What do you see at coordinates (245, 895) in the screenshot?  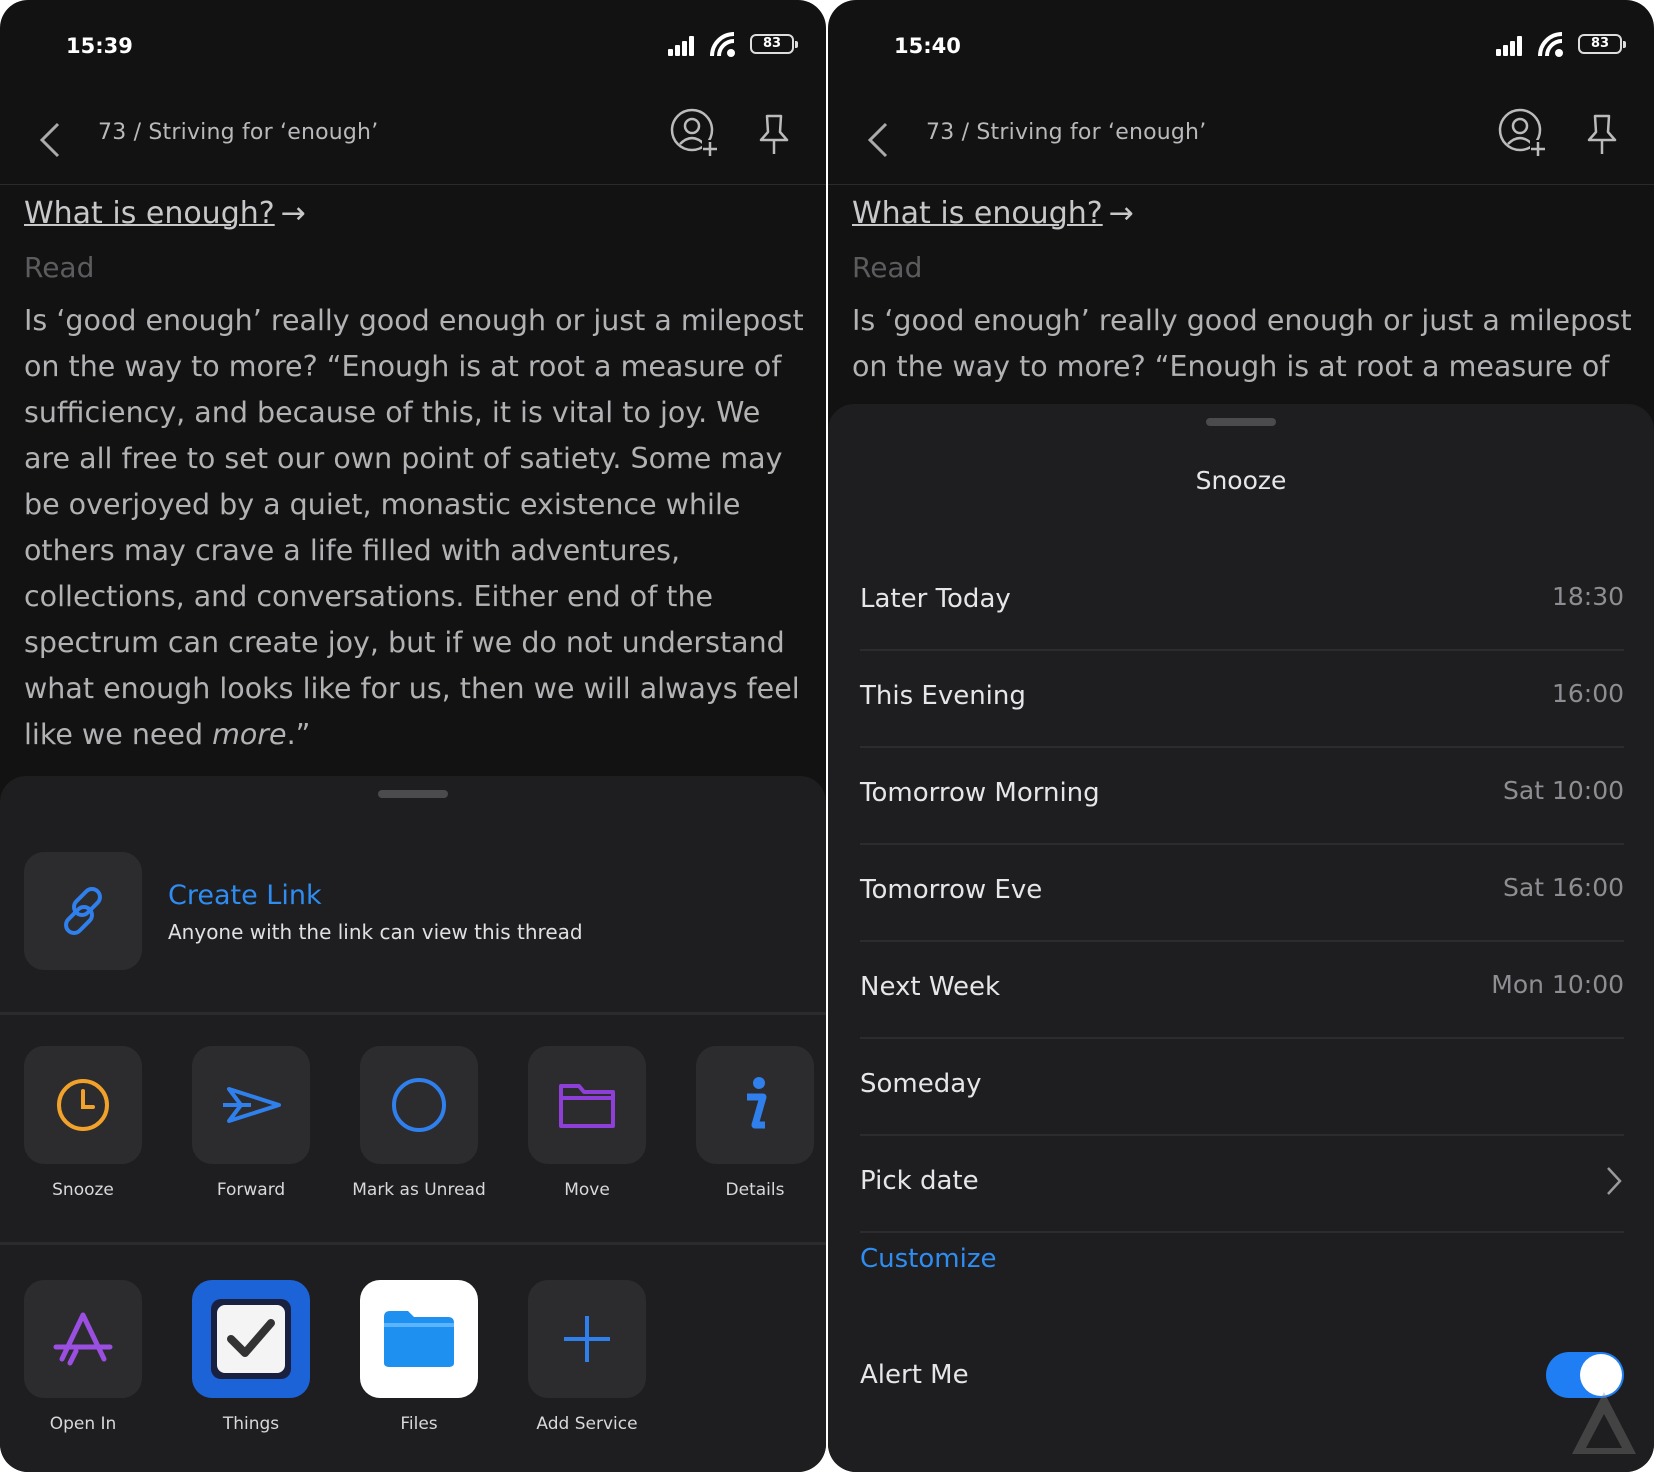 I see `create-link-title: Create Link` at bounding box center [245, 895].